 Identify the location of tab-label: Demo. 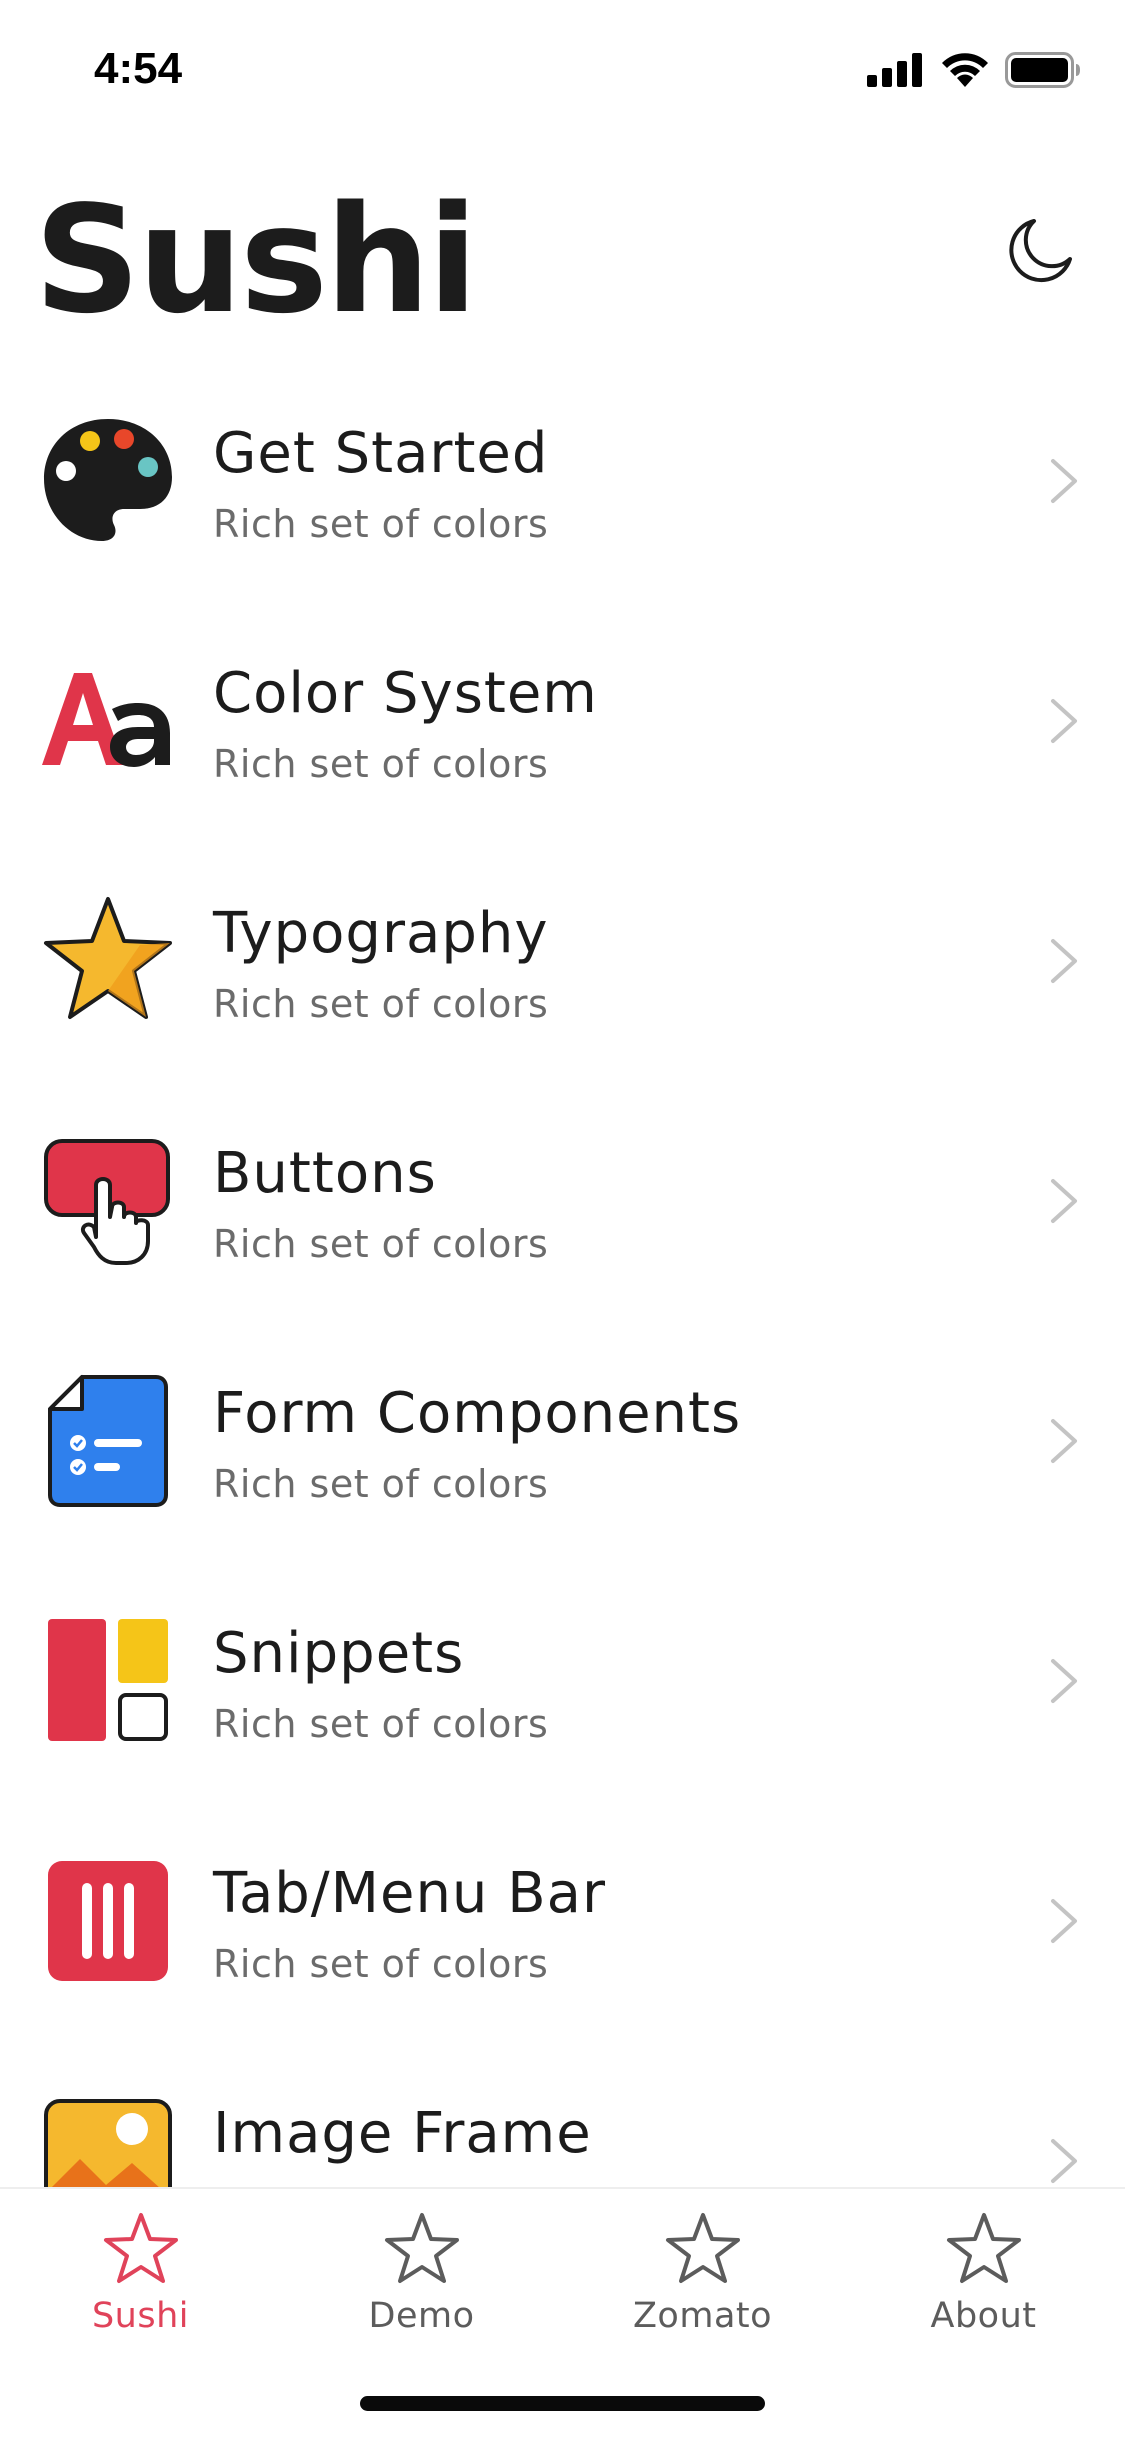
(421, 2316).